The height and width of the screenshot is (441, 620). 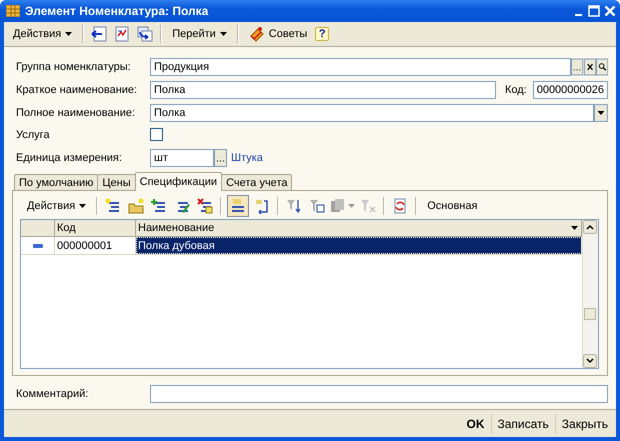 I want to click on delete-line-icon, so click(x=205, y=206).